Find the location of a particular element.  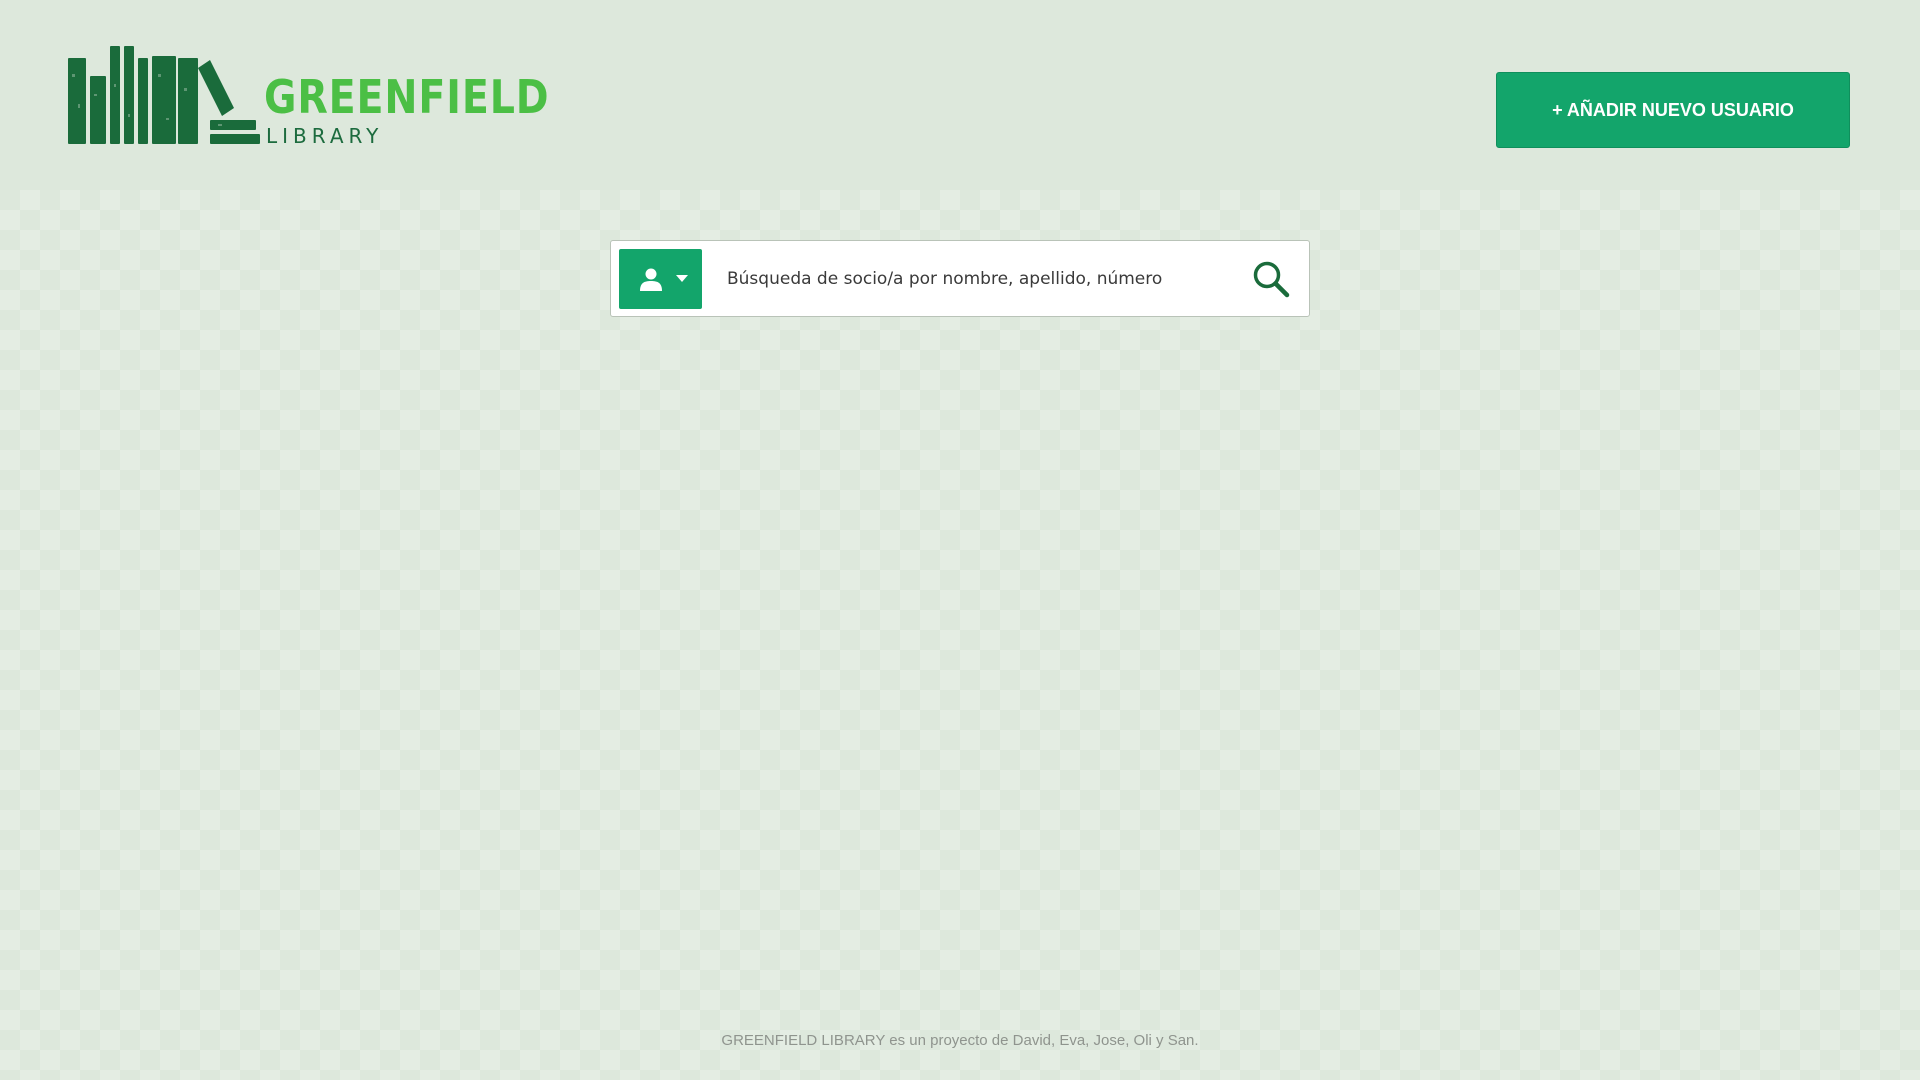

search-filter-dropdown is located at coordinates (660, 279).